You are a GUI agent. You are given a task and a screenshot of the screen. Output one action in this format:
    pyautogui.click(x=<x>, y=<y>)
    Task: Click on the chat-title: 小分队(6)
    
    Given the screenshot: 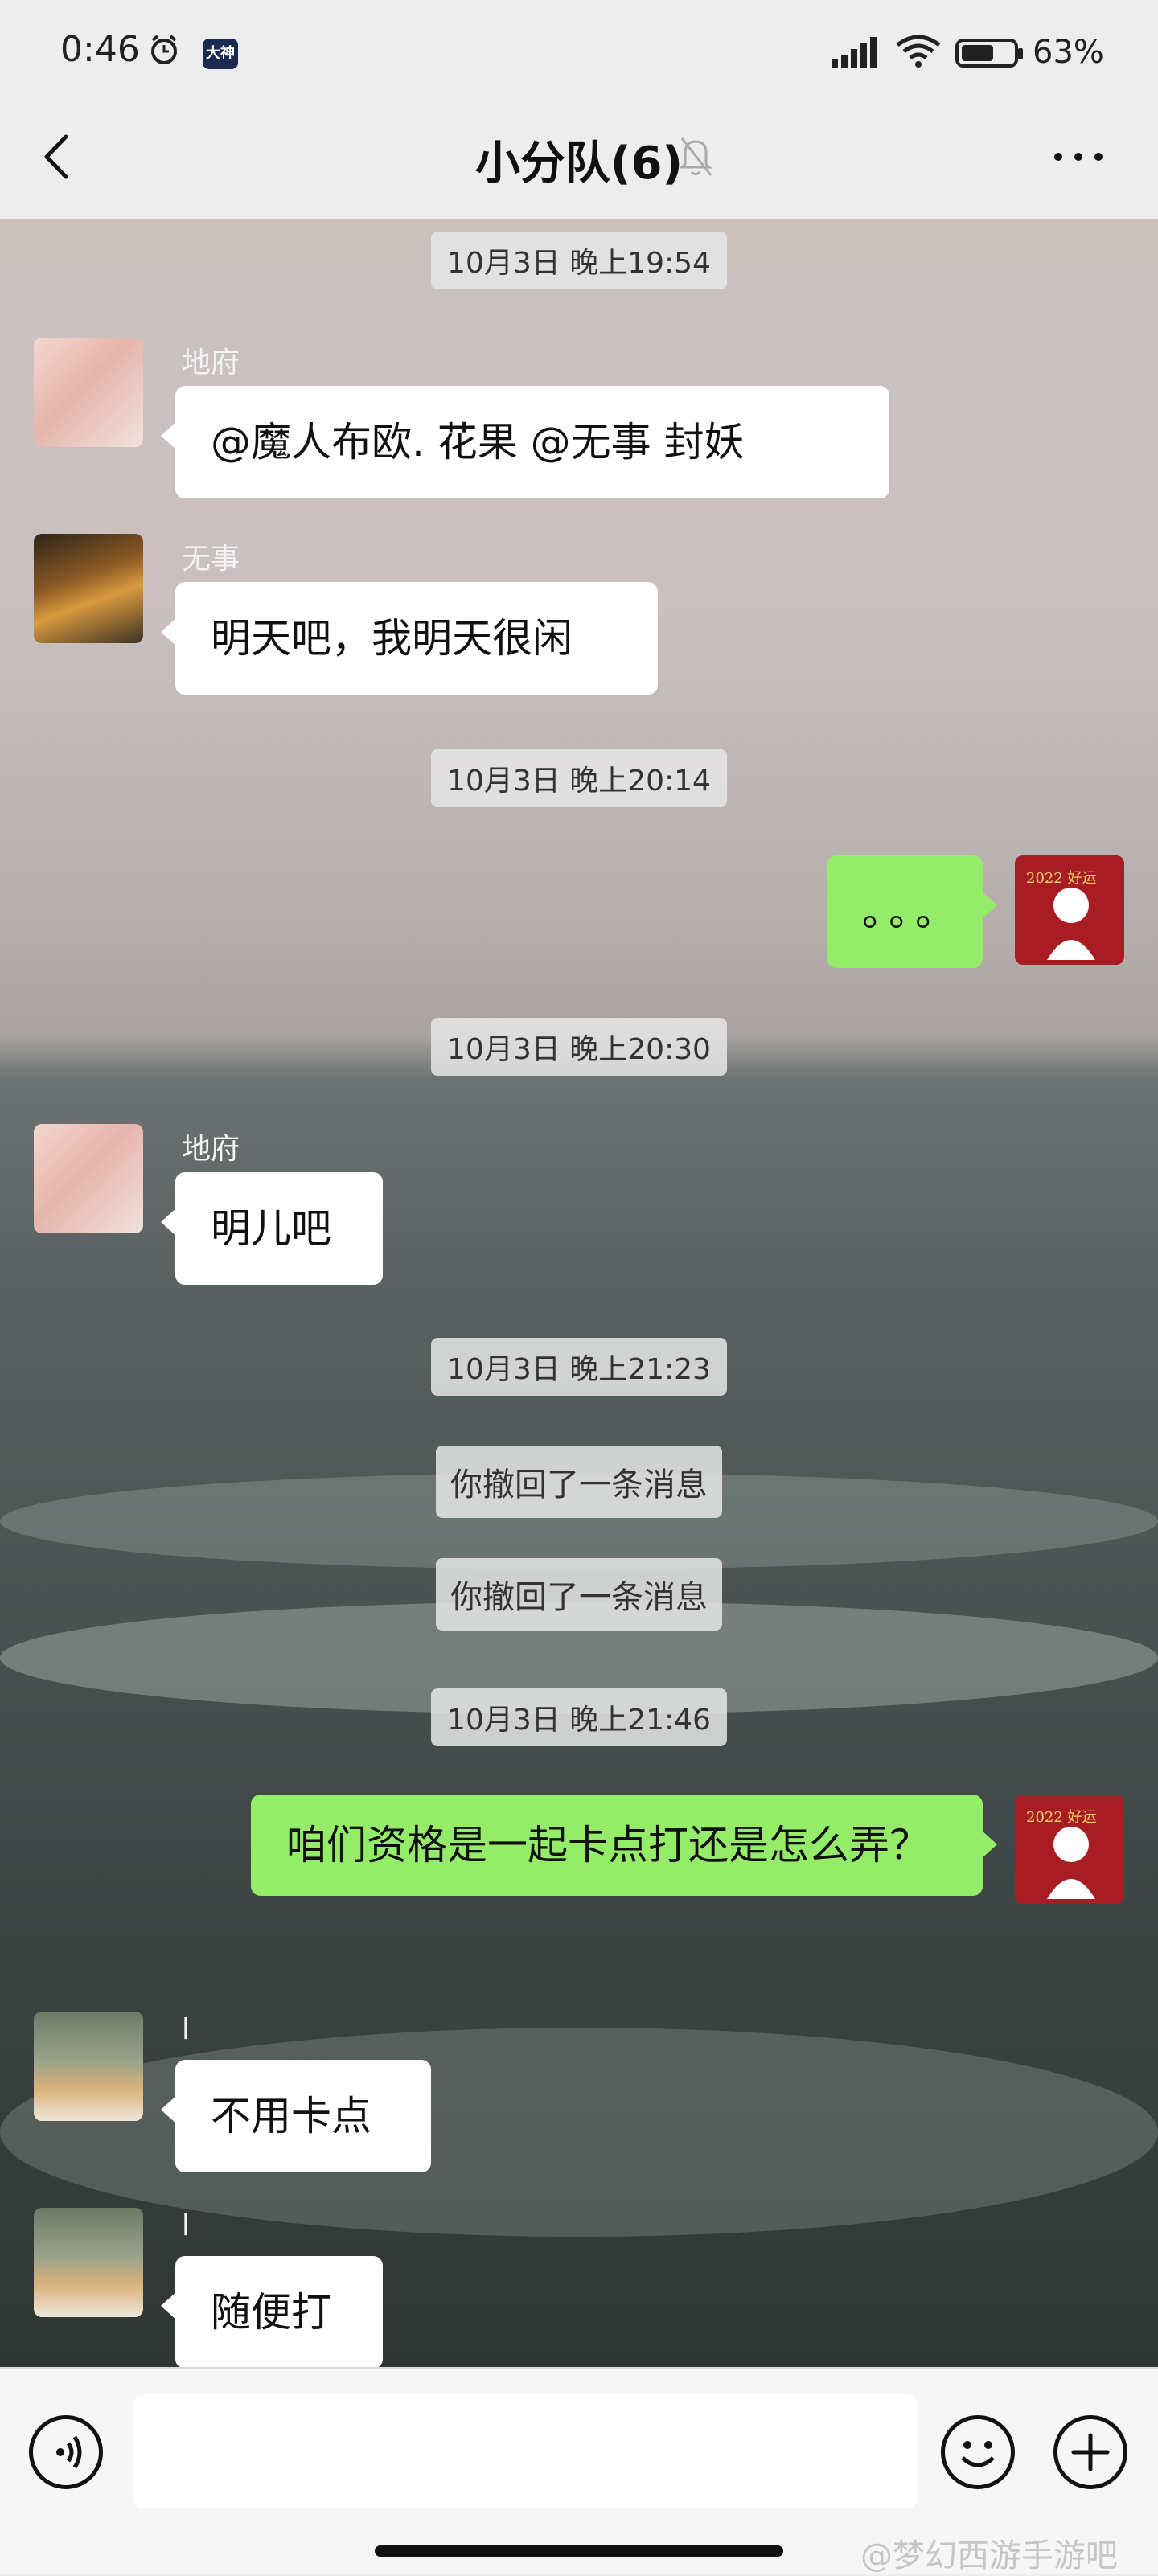 What is the action you would take?
    pyautogui.click(x=579, y=163)
    